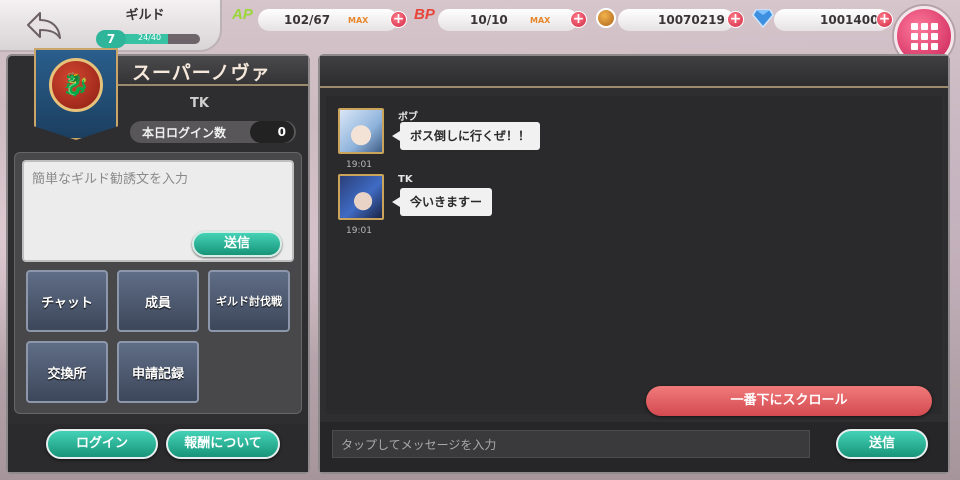 The width and height of the screenshot is (960, 480). I want to click on gem-plus-button: +, so click(884, 19).